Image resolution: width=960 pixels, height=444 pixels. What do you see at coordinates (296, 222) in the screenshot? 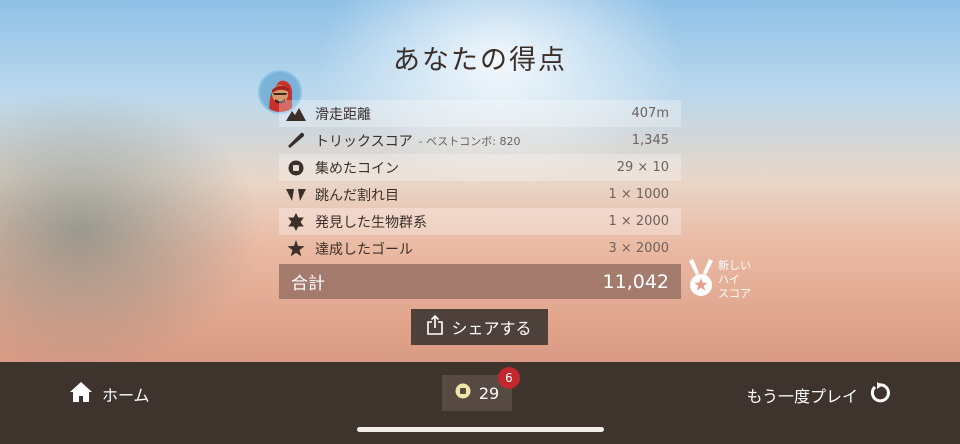
I see `biome-icon` at bounding box center [296, 222].